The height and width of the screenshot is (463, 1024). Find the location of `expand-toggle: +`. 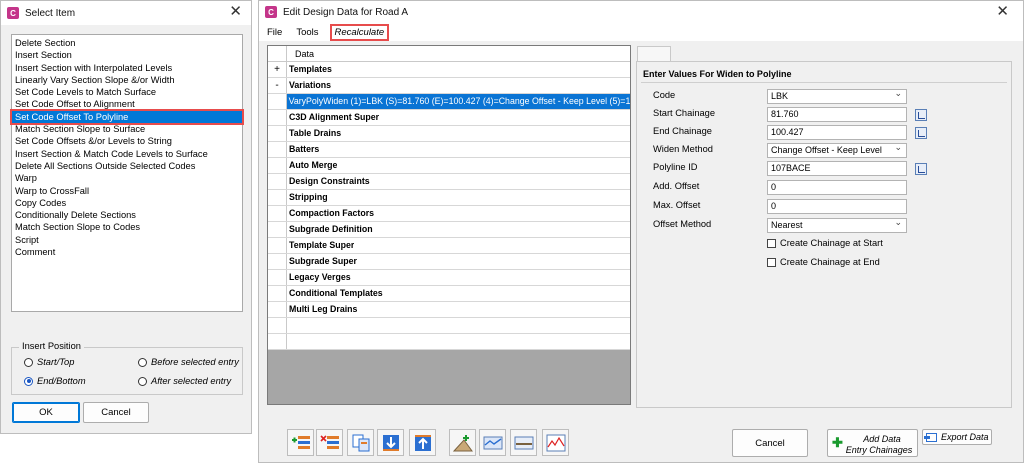

expand-toggle: + is located at coordinates (277, 69).